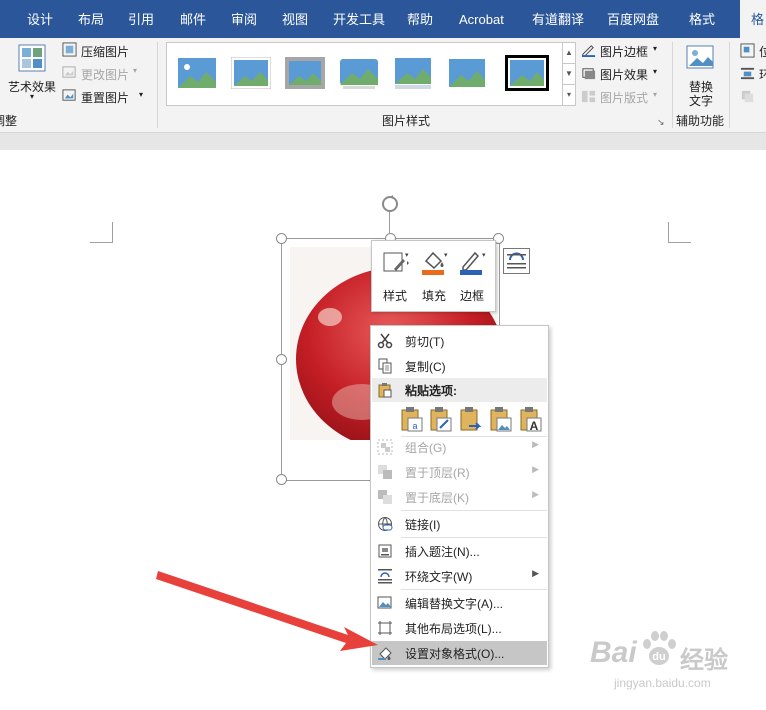 This screenshot has height=710, width=766. I want to click on alt-text-button-line2: 文字, so click(701, 100).